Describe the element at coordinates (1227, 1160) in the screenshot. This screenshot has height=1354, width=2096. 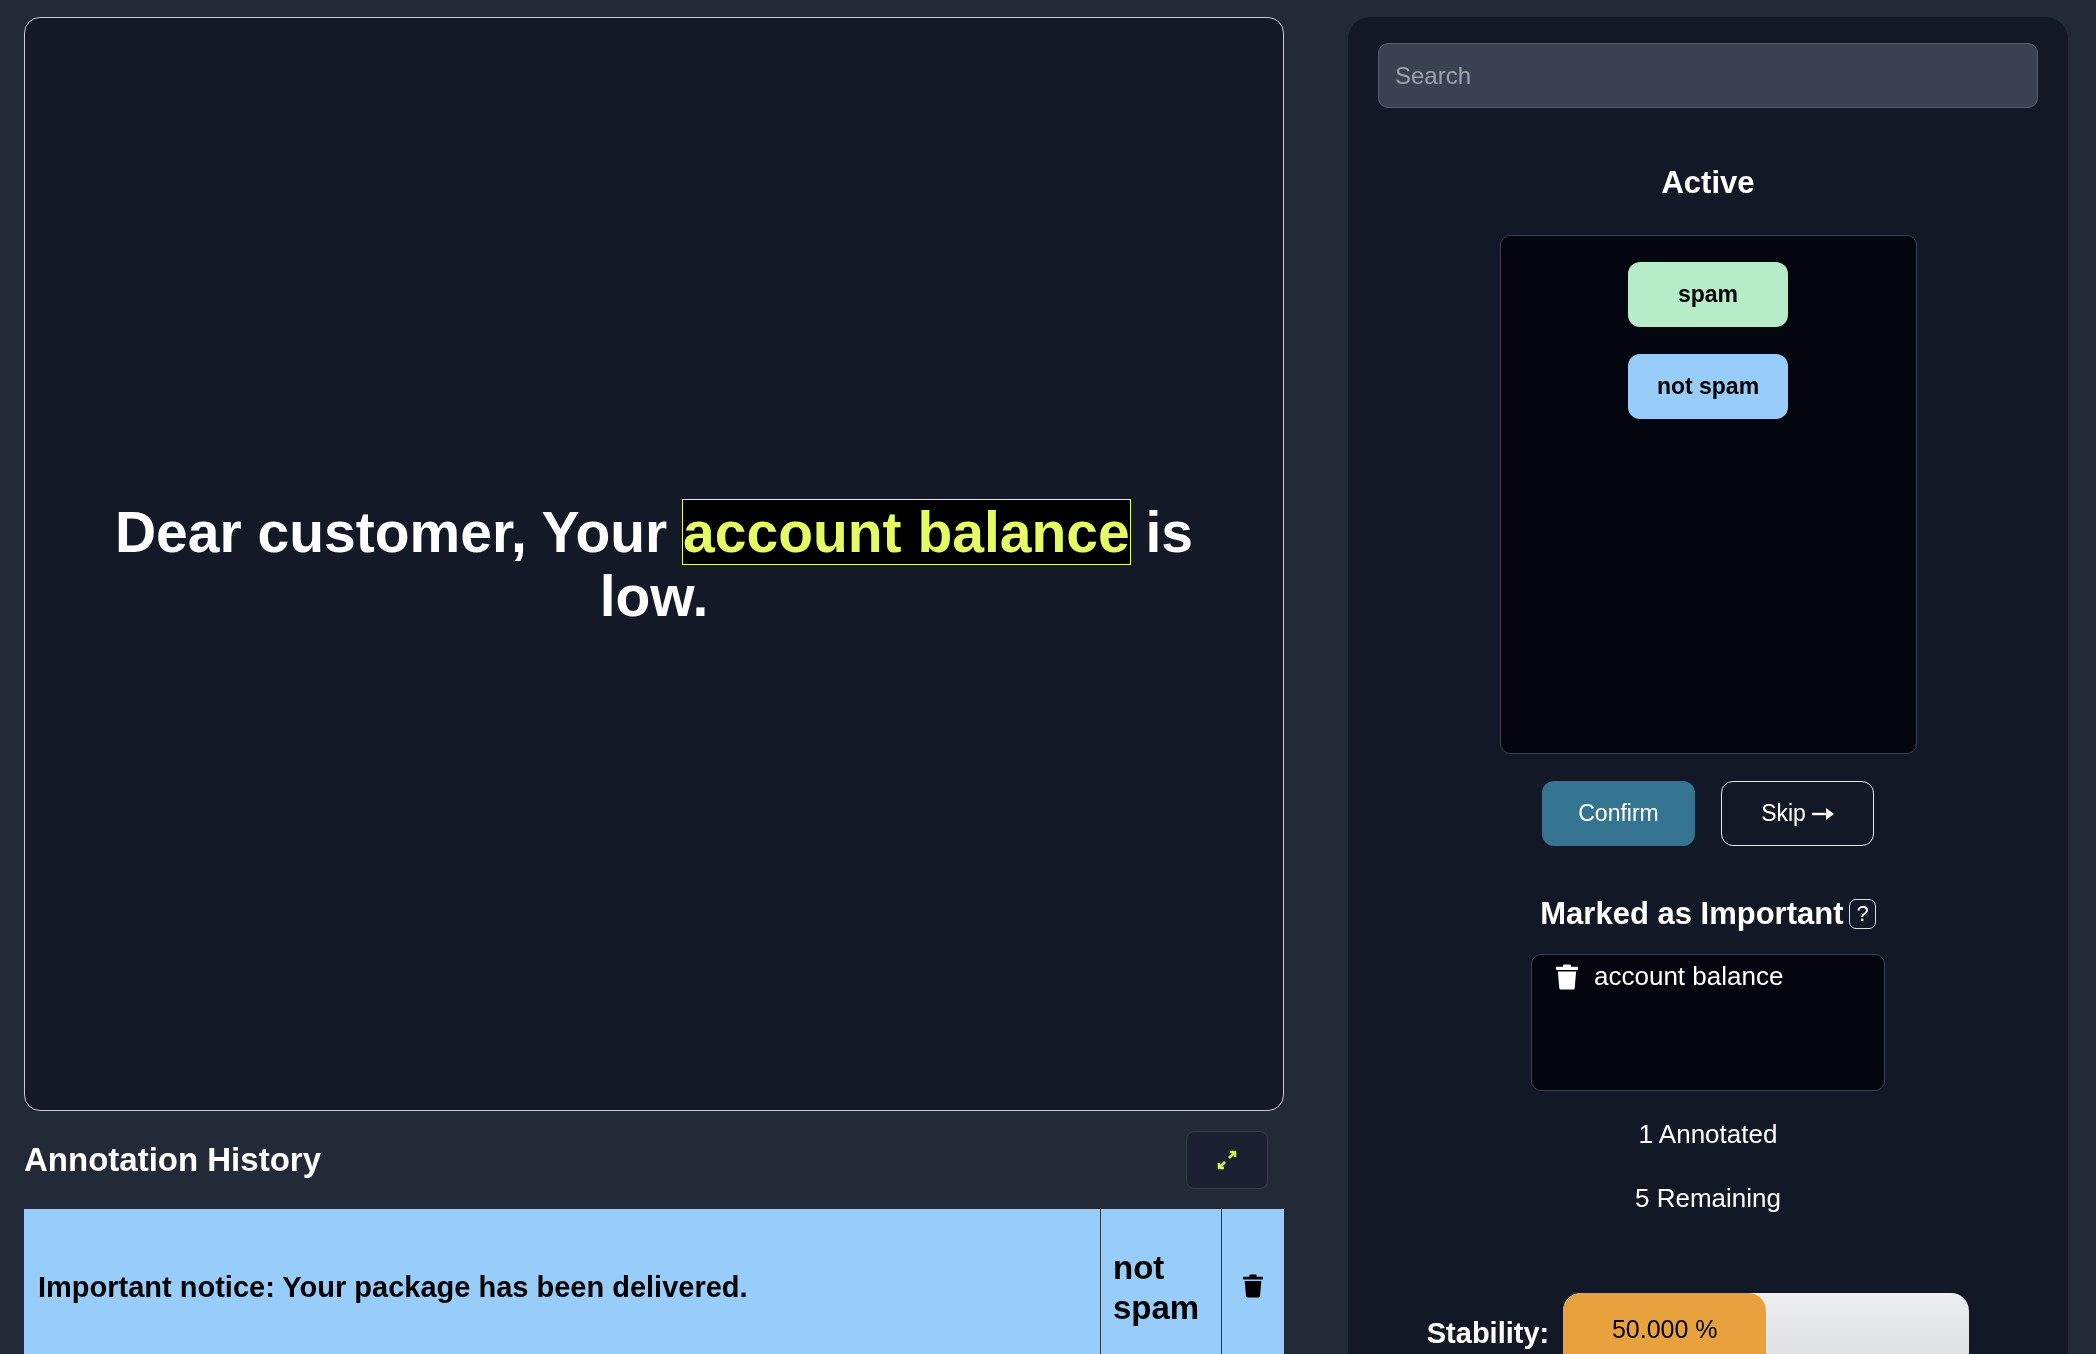
I see `expand-icon` at that location.